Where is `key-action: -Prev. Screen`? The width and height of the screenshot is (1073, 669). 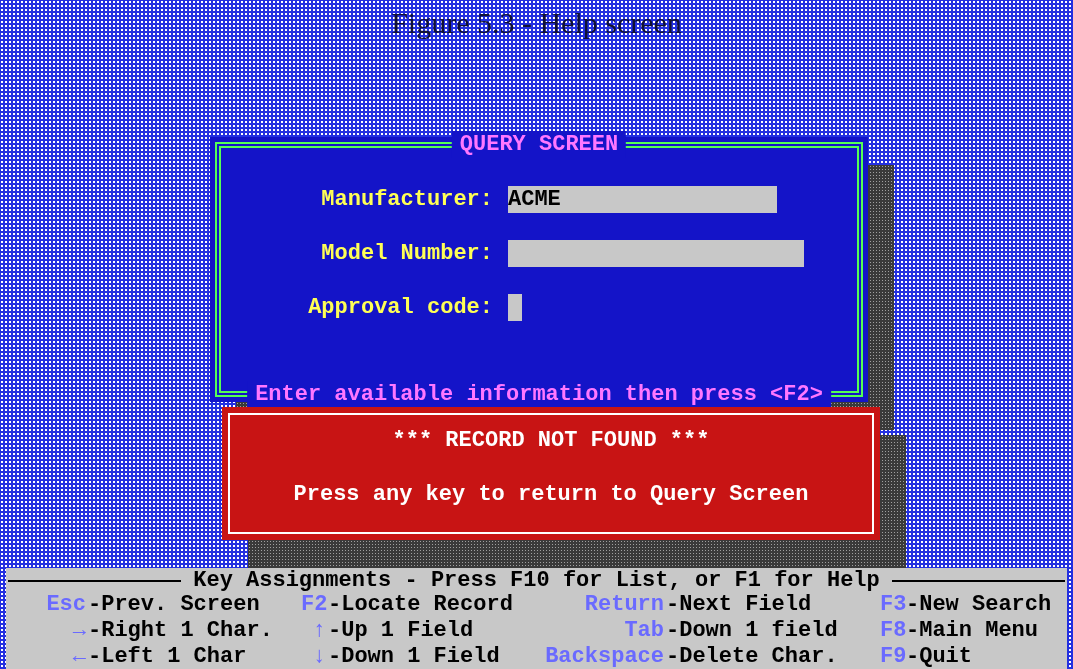 key-action: -Prev. Screen is located at coordinates (174, 605).